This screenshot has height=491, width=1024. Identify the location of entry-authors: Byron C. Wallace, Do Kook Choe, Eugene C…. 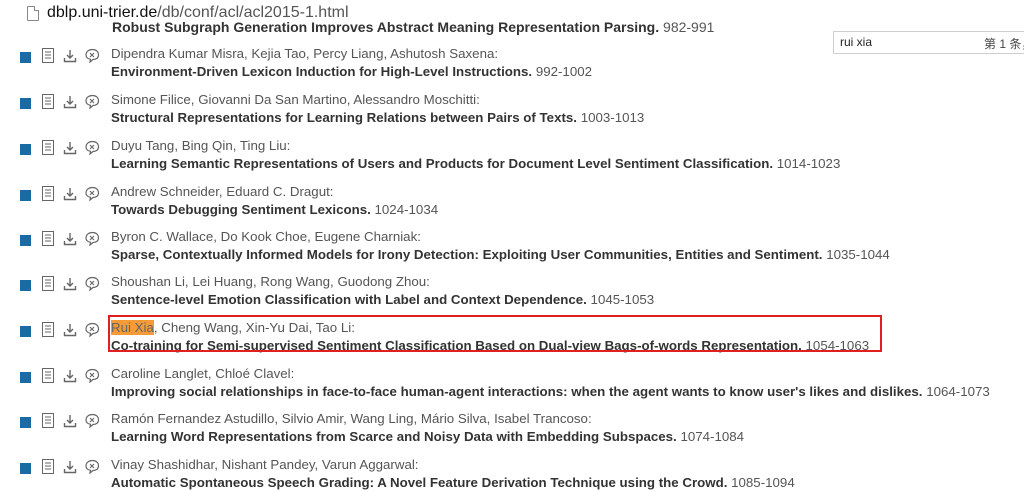
(266, 236).